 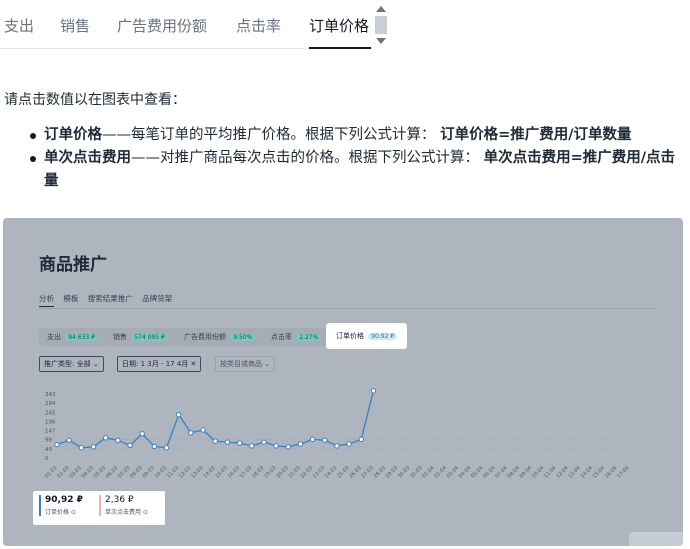 I want to click on subtab-search-promo: 搜索结果推广, so click(x=110, y=298).